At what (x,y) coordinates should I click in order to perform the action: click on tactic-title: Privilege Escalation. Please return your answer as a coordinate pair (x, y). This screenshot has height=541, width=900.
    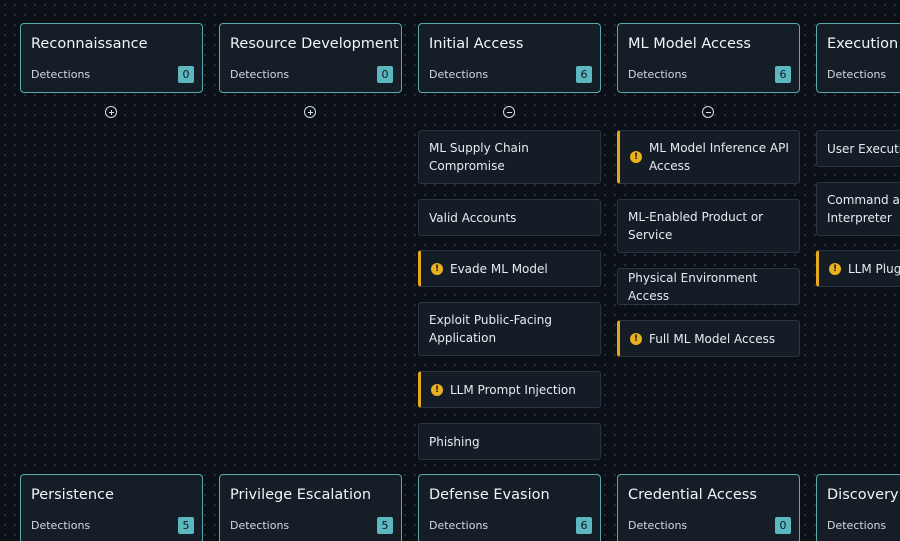
    Looking at the image, I should click on (301, 495).